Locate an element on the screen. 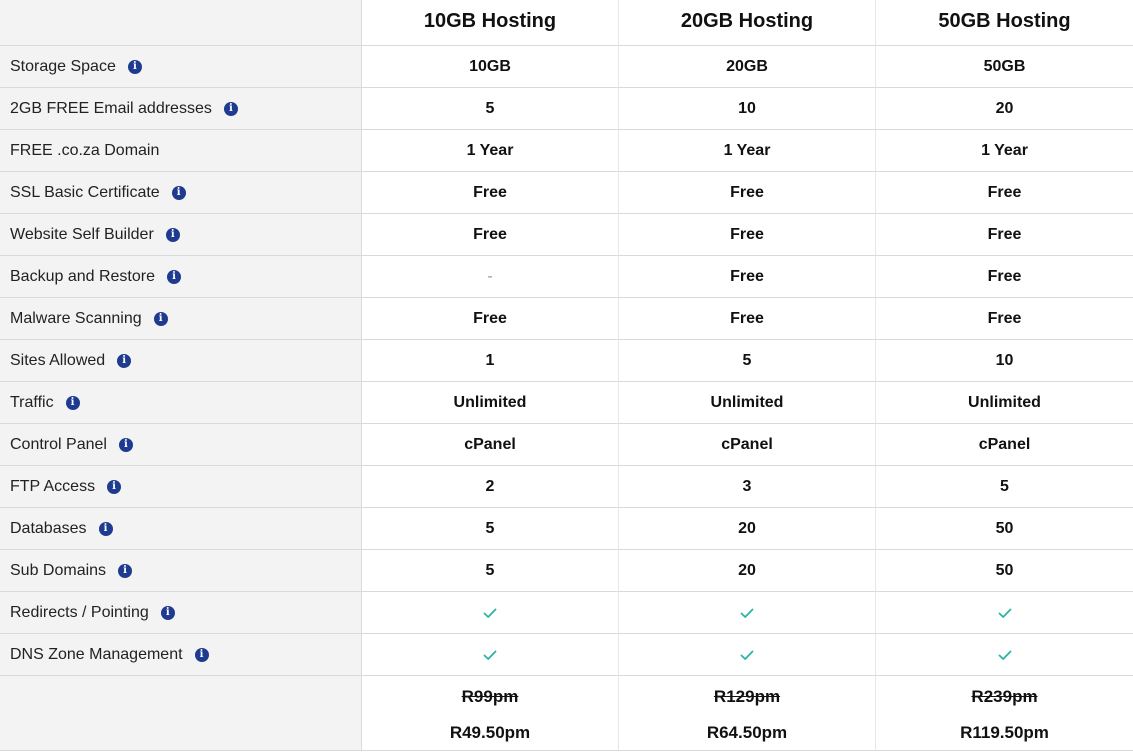 The height and width of the screenshot is (752, 1133). feature-value-cell: 3 is located at coordinates (747, 487).